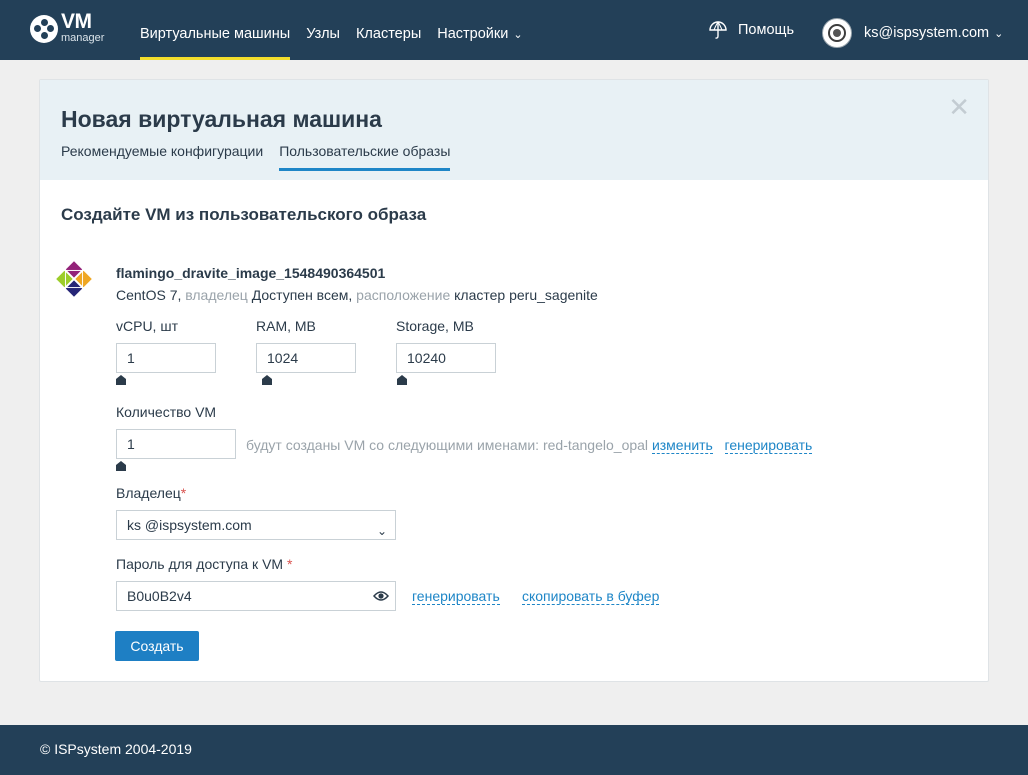 The image size is (1028, 775). What do you see at coordinates (381, 596) in the screenshot?
I see `eye-icon` at bounding box center [381, 596].